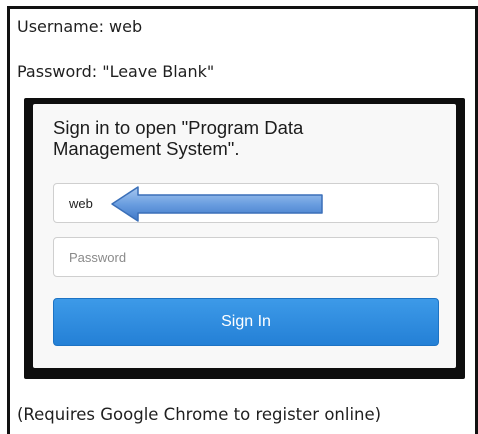 The image size is (478, 434). Describe the element at coordinates (217, 204) in the screenshot. I see `left-arrow-icon` at that location.